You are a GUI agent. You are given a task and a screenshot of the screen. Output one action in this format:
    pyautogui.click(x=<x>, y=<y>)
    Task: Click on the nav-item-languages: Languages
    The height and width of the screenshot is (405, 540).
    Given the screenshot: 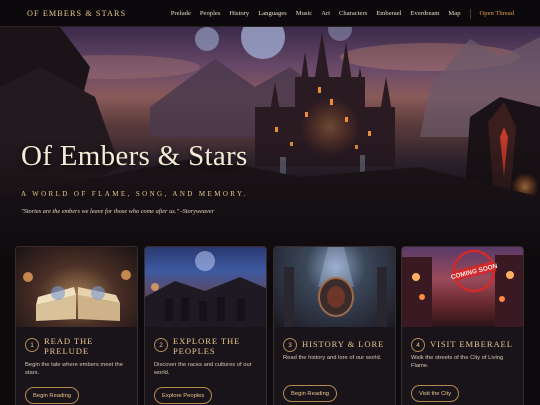 What is the action you would take?
    pyautogui.click(x=272, y=13)
    